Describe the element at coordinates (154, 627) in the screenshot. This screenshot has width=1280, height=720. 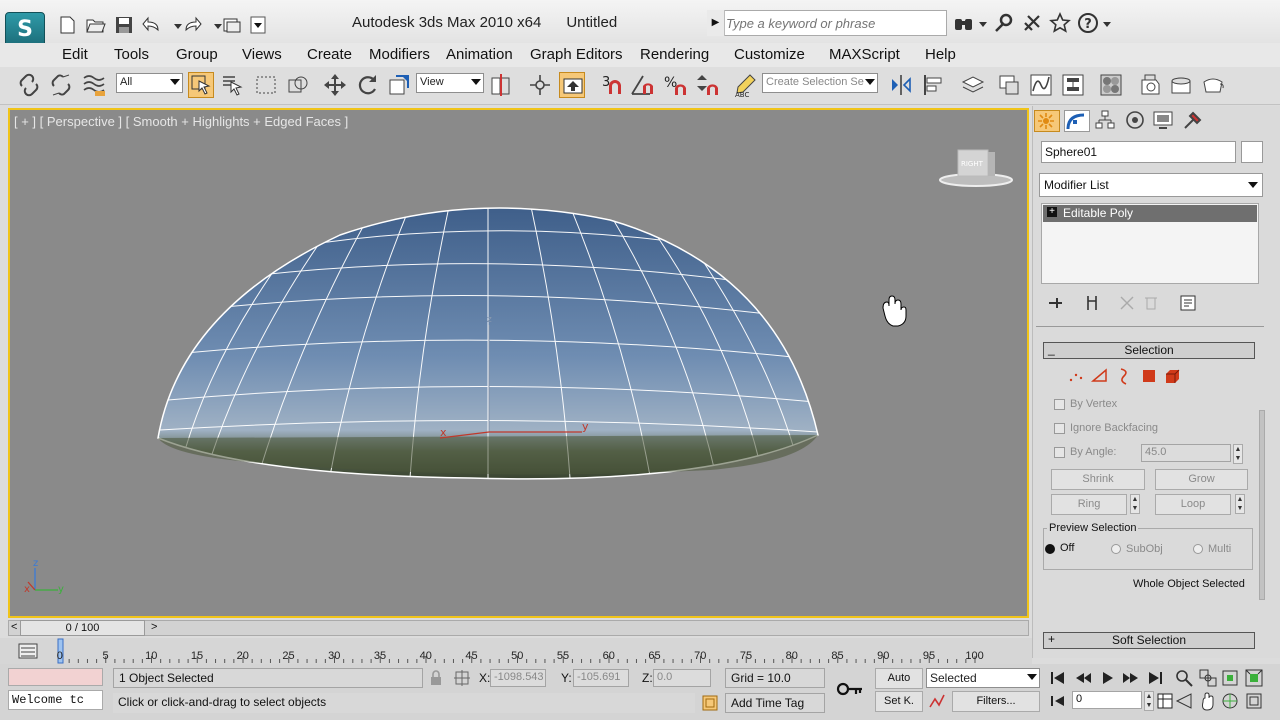
I see `time-slider-next-icon: >` at that location.